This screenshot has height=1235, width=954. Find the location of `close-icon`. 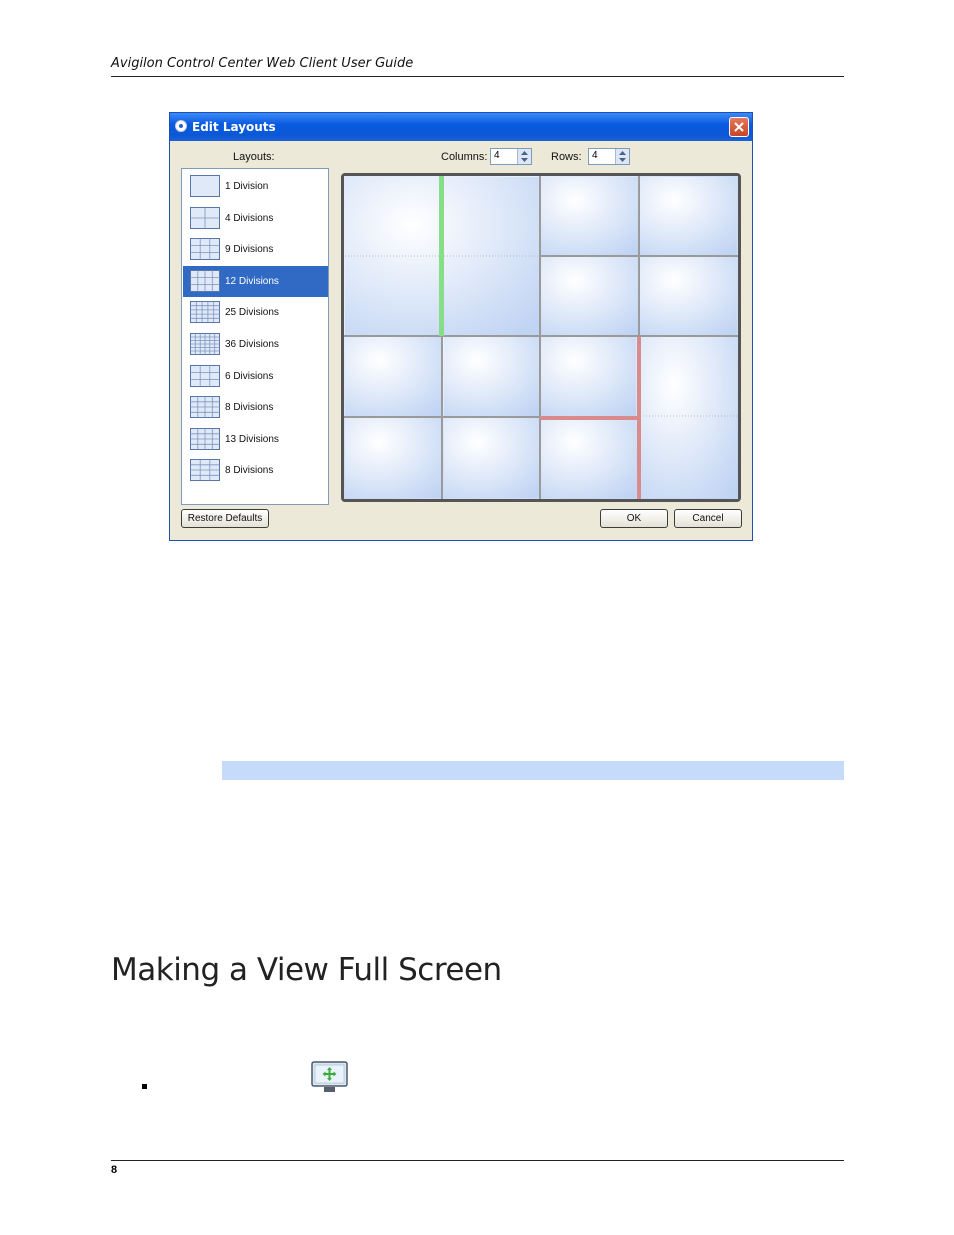

close-icon is located at coordinates (739, 127).